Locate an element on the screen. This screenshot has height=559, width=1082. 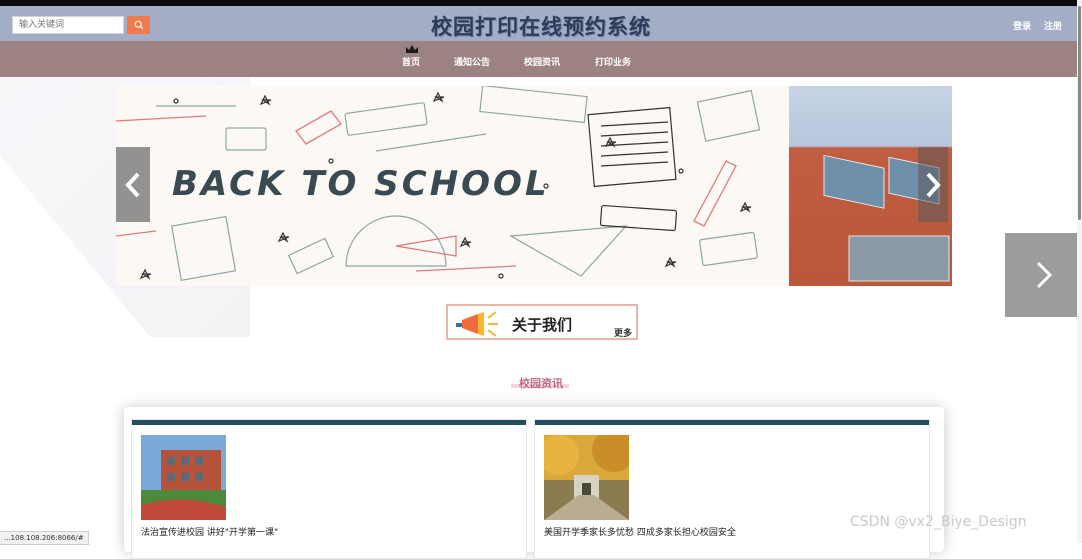
crown-icon is located at coordinates (412, 49).